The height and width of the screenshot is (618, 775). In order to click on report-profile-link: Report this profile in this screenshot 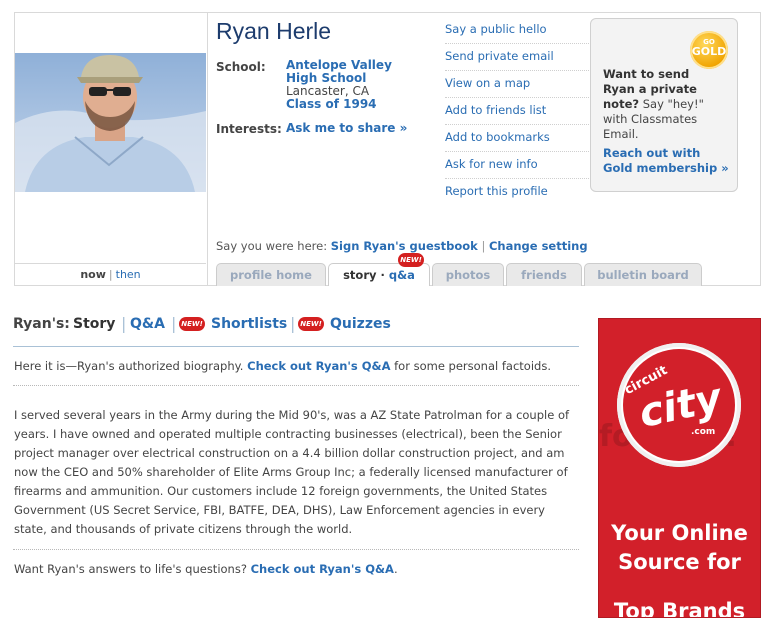, I will do `click(520, 192)`.